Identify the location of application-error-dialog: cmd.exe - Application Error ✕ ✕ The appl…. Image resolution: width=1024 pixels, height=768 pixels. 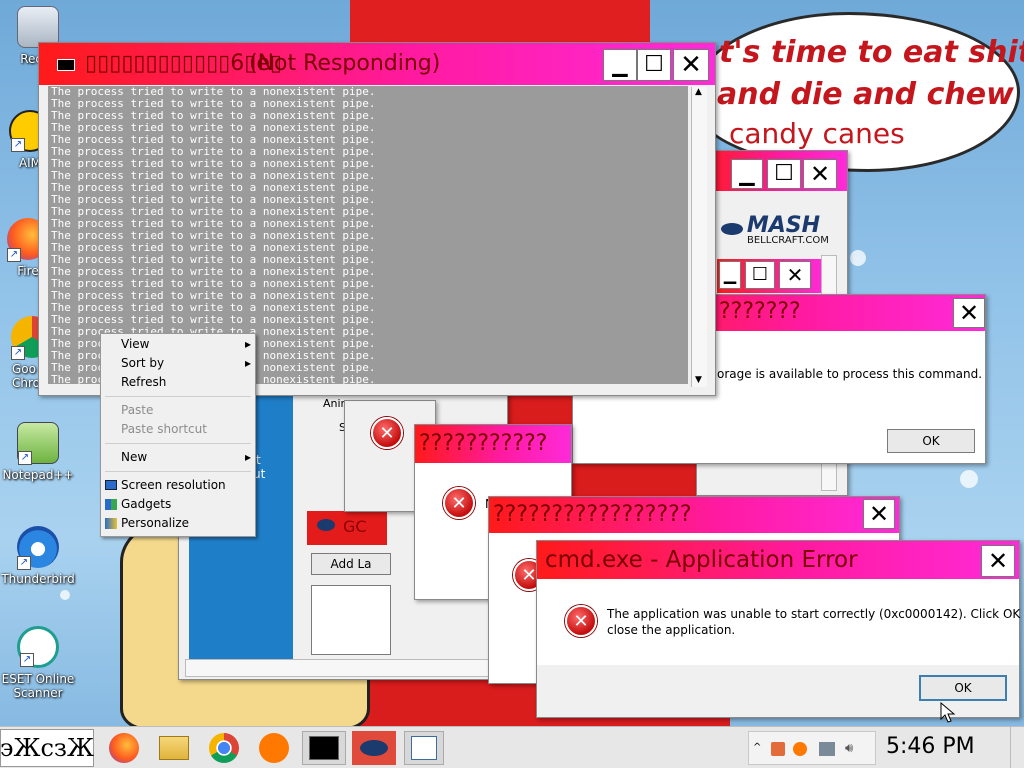
(780, 629).